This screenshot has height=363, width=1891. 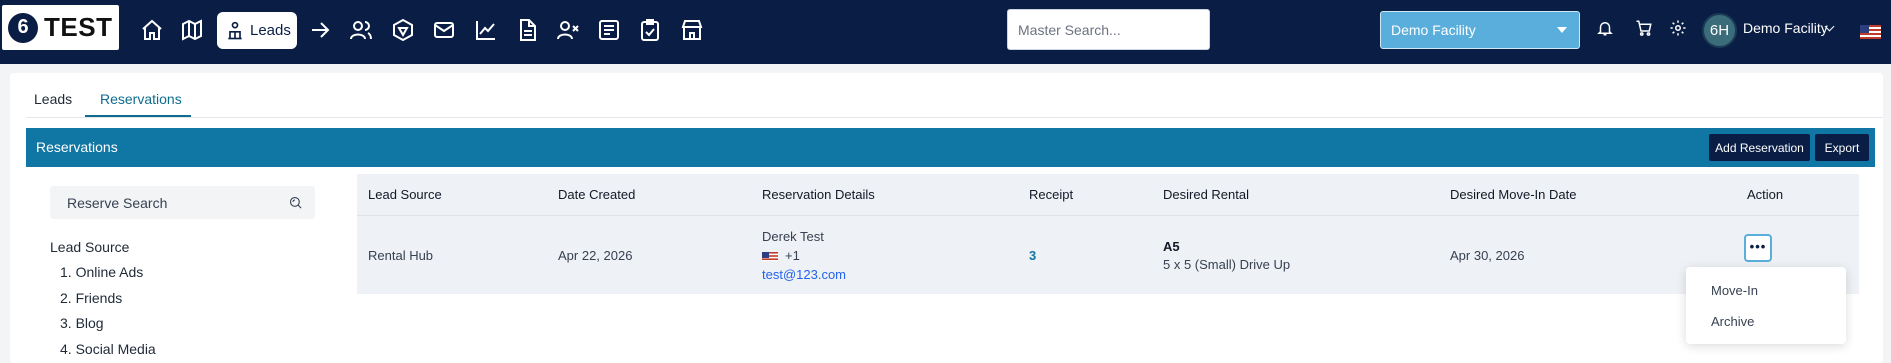 I want to click on document-icon, so click(x=527, y=30).